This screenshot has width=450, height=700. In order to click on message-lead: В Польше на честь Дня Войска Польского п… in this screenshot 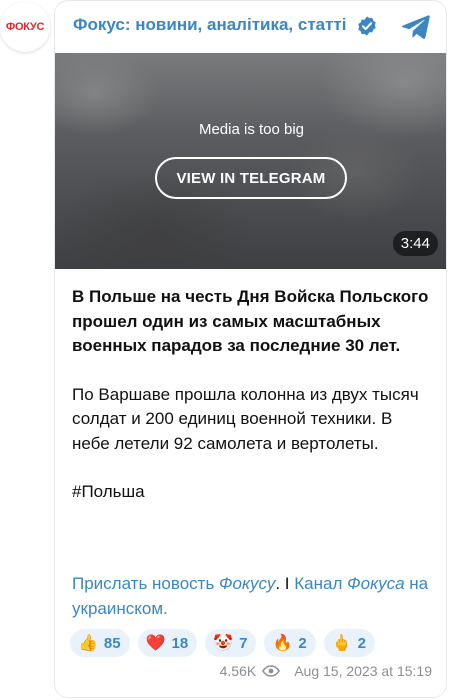, I will do `click(250, 321)`.